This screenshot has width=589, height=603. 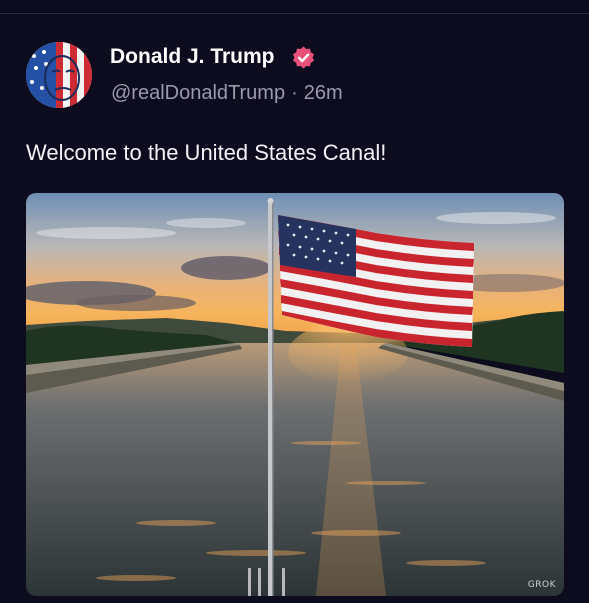 What do you see at coordinates (303, 57) in the screenshot?
I see `verified-badge-icon` at bounding box center [303, 57].